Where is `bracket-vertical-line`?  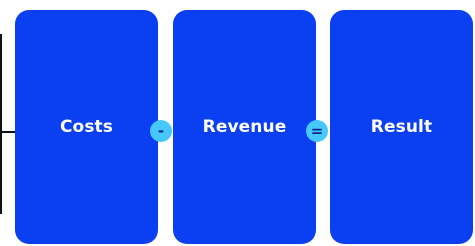 bracket-vertical-line is located at coordinates (1, 124).